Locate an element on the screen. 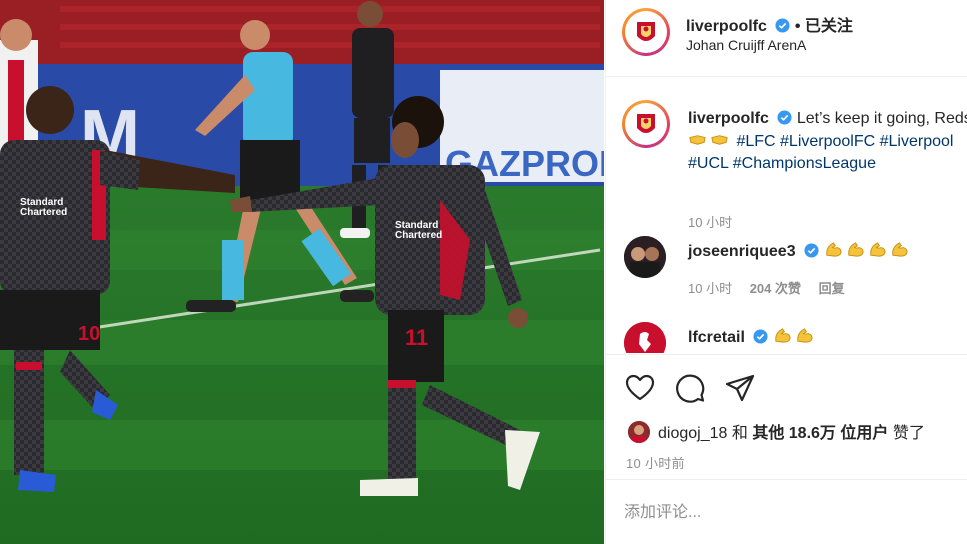 The height and width of the screenshot is (544, 967). caption-avatar is located at coordinates (646, 124).